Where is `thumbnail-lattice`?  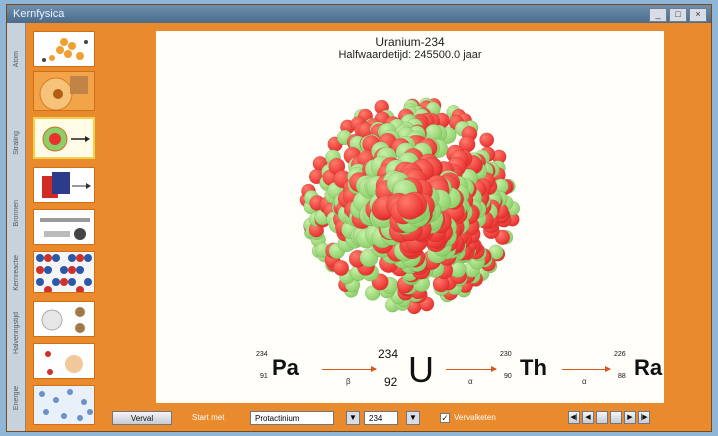
thumbnail-lattice is located at coordinates (64, 272).